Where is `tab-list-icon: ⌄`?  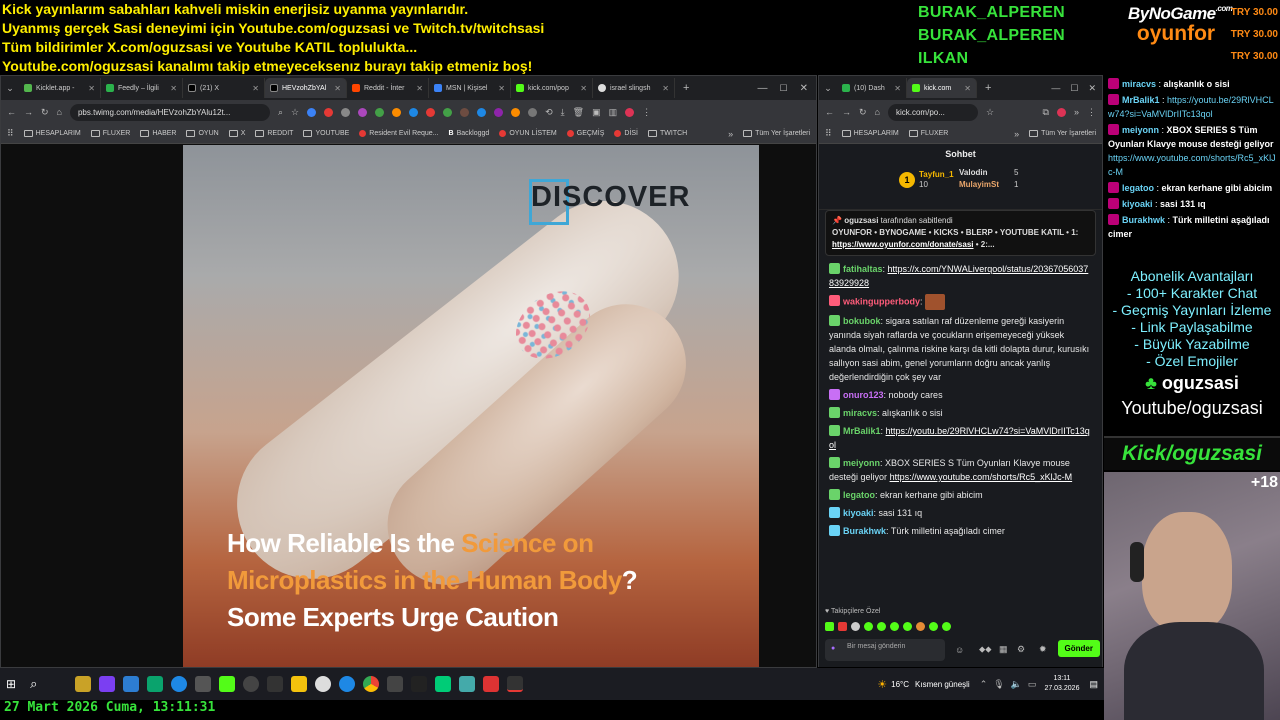 tab-list-icon: ⌄ is located at coordinates (10, 88).